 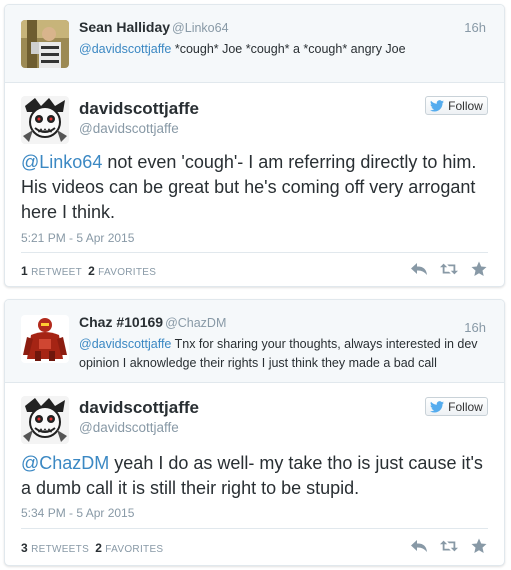 What do you see at coordinates (77, 513) in the screenshot?
I see `tweet-timestamp: 5:34 PM - 5 Apr 2015` at bounding box center [77, 513].